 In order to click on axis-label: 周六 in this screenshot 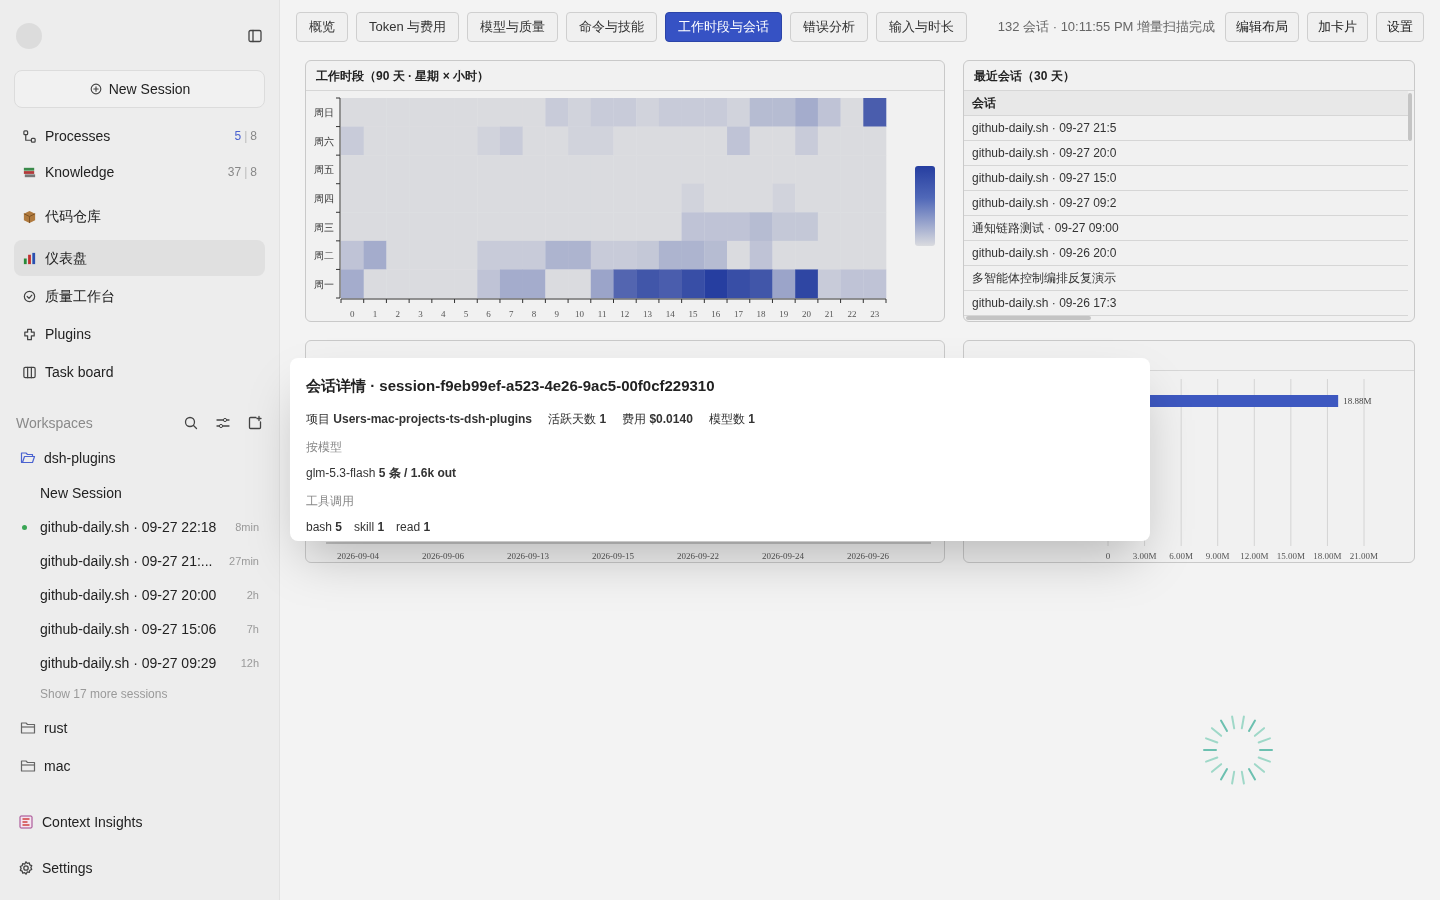, I will do `click(324, 141)`.